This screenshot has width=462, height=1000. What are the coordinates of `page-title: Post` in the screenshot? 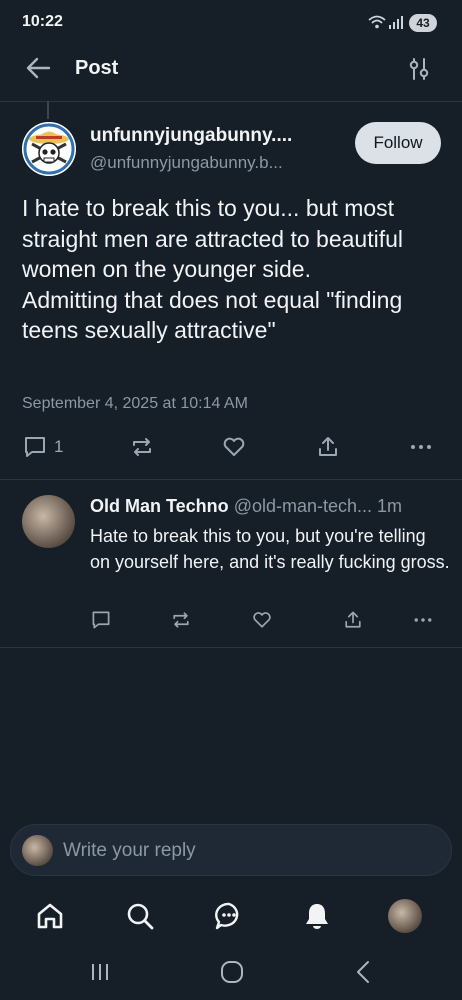 It's located at (97, 68).